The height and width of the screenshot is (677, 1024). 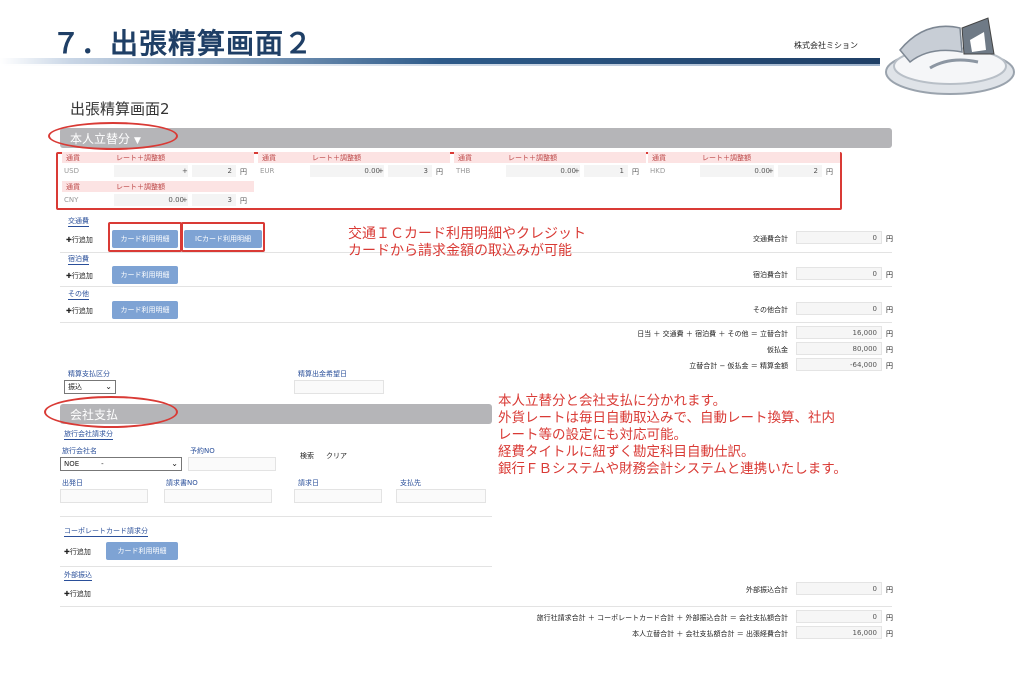 What do you see at coordinates (322, 374) in the screenshot?
I see `desired-date-label: 精算出金希望日` at bounding box center [322, 374].